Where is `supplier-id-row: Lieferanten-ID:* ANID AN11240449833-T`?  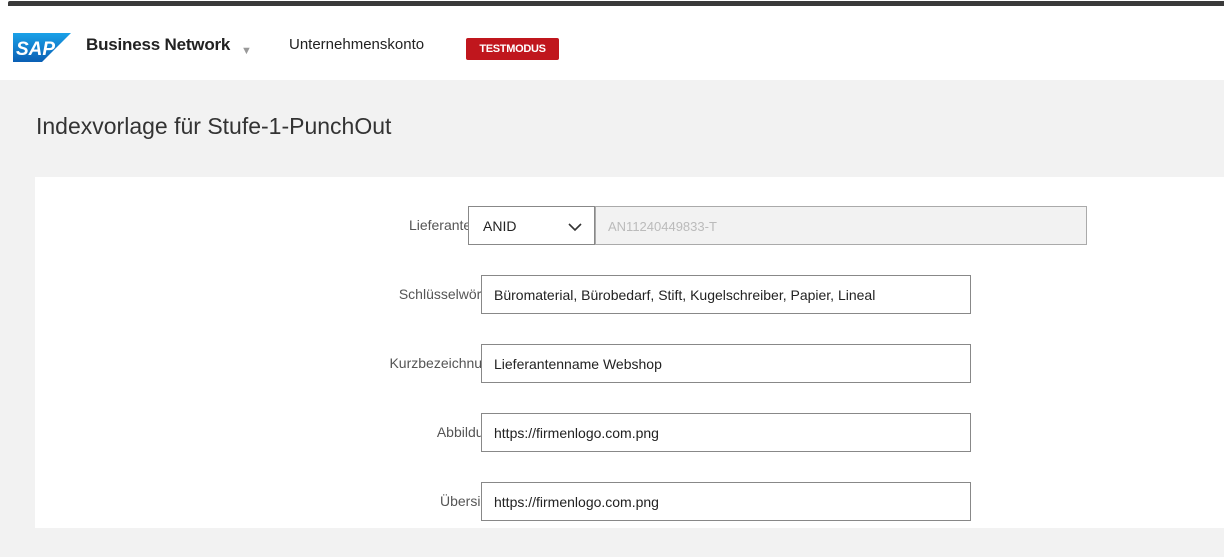 supplier-id-row: Lieferanten-ID:* ANID AN11240449833-T is located at coordinates (629, 226).